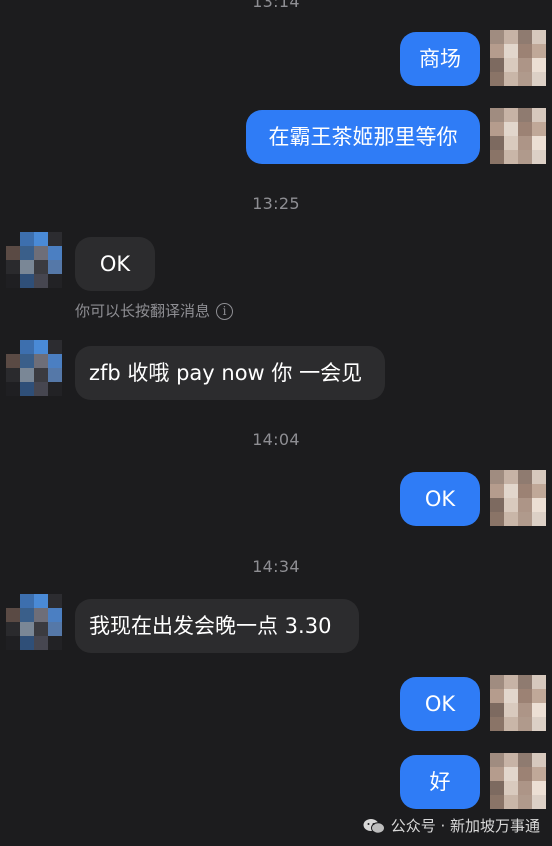  I want to click on timestamp-top: 13:14, so click(276, 5).